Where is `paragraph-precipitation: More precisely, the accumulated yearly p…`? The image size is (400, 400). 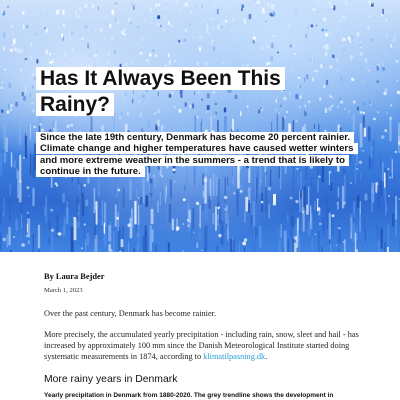 paragraph-precipitation: More precisely, the accumulated yearly p… is located at coordinates (204, 345).